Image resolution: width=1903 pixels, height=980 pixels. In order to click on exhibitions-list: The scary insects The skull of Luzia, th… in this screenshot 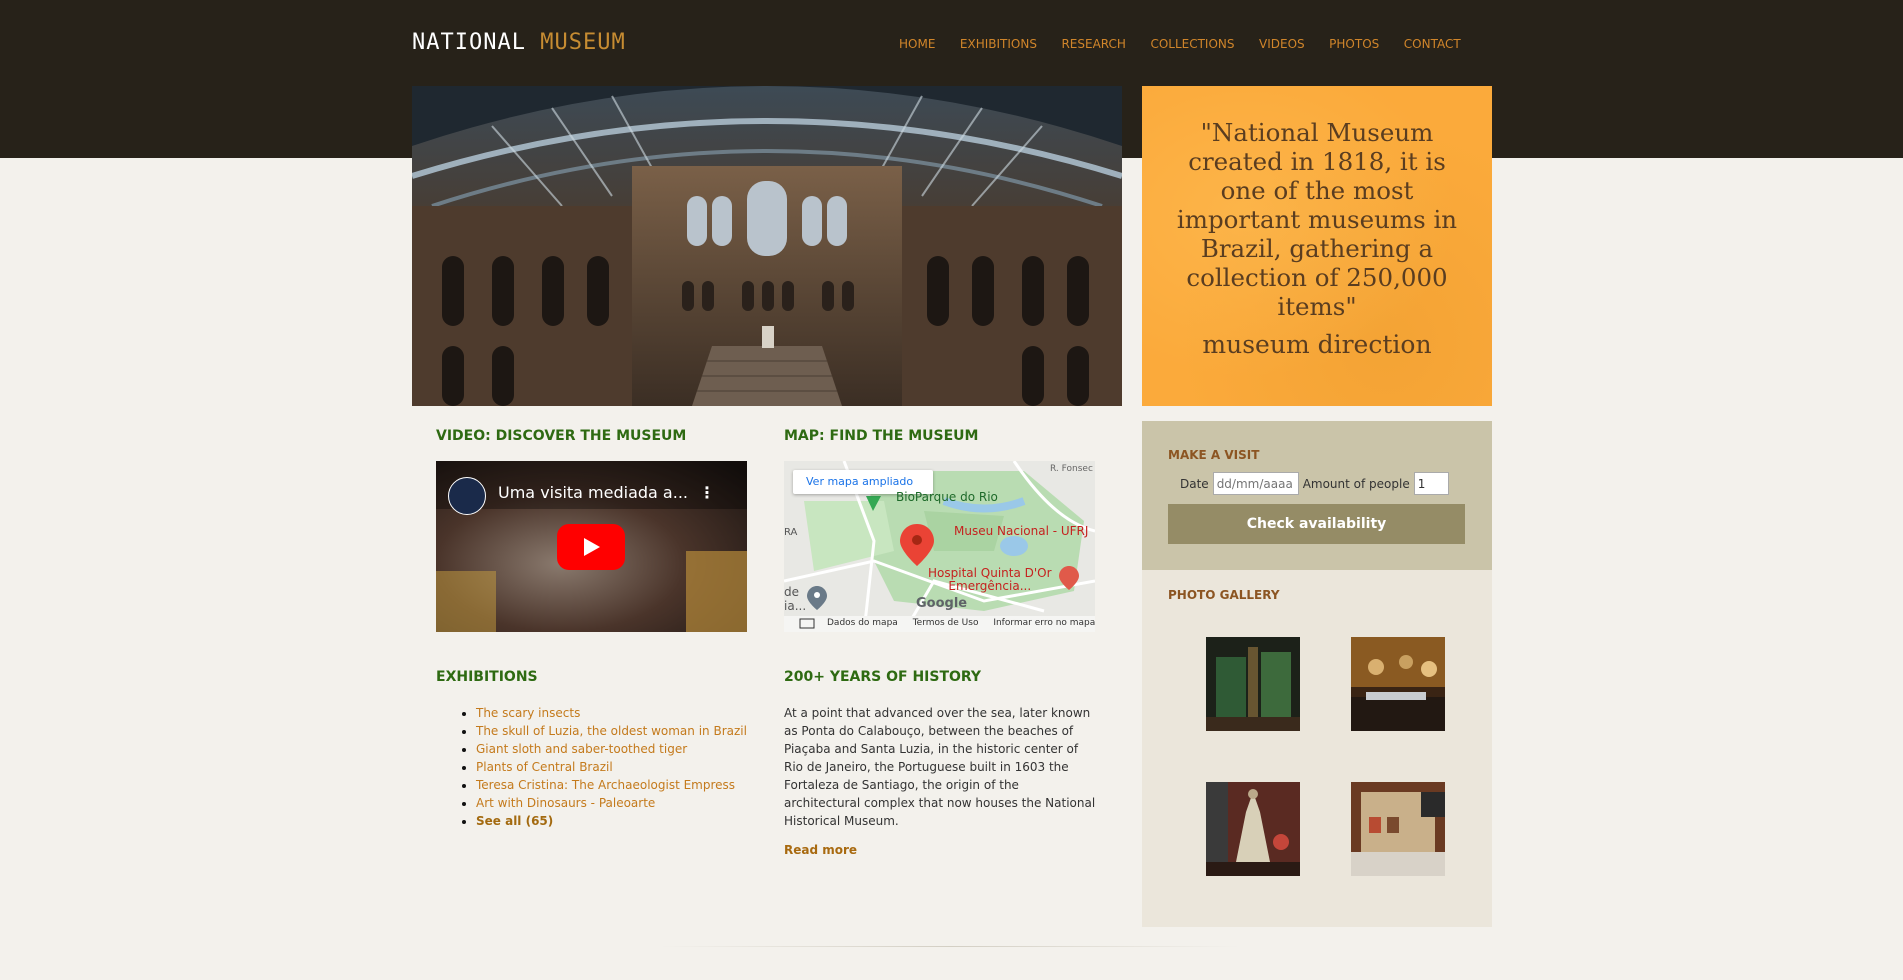, I will do `click(611, 767)`.